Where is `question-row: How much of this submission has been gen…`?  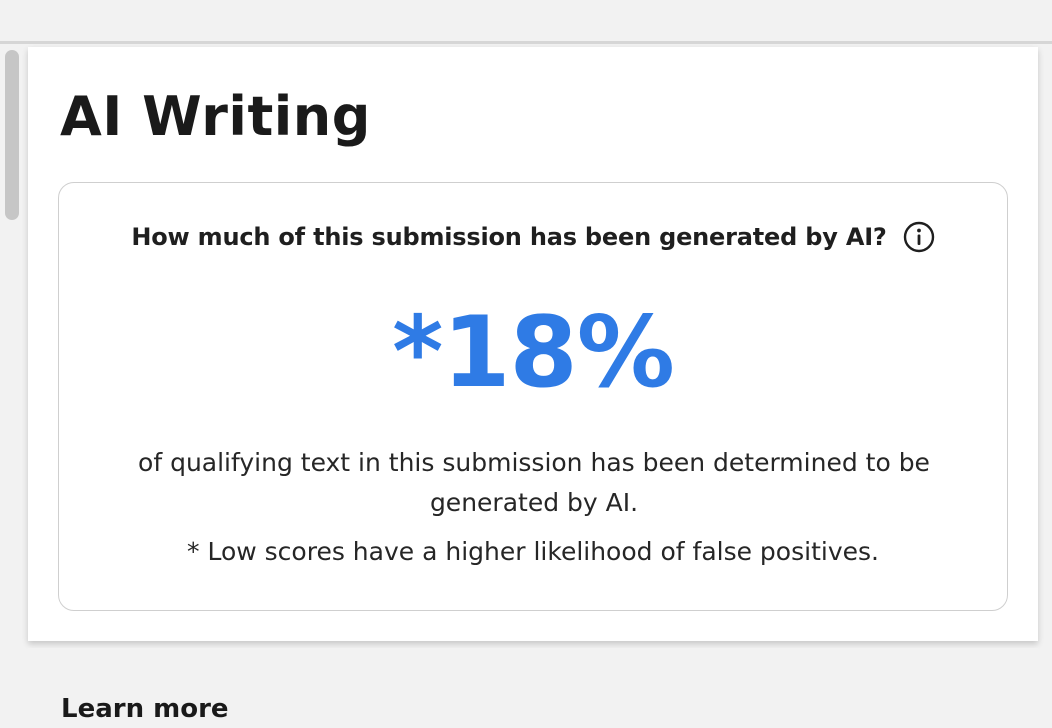 question-row: How much of this submission has been gen… is located at coordinates (533, 237).